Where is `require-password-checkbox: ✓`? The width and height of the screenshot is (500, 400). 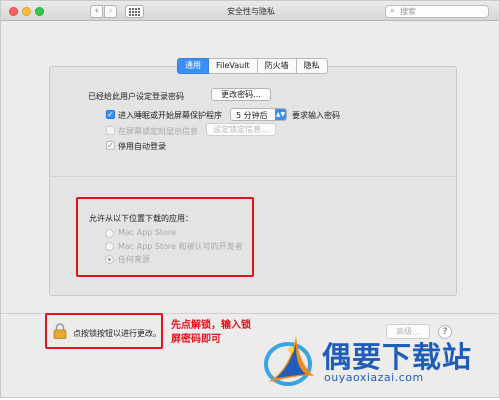
require-password-checkbox: ✓ is located at coordinates (110, 114).